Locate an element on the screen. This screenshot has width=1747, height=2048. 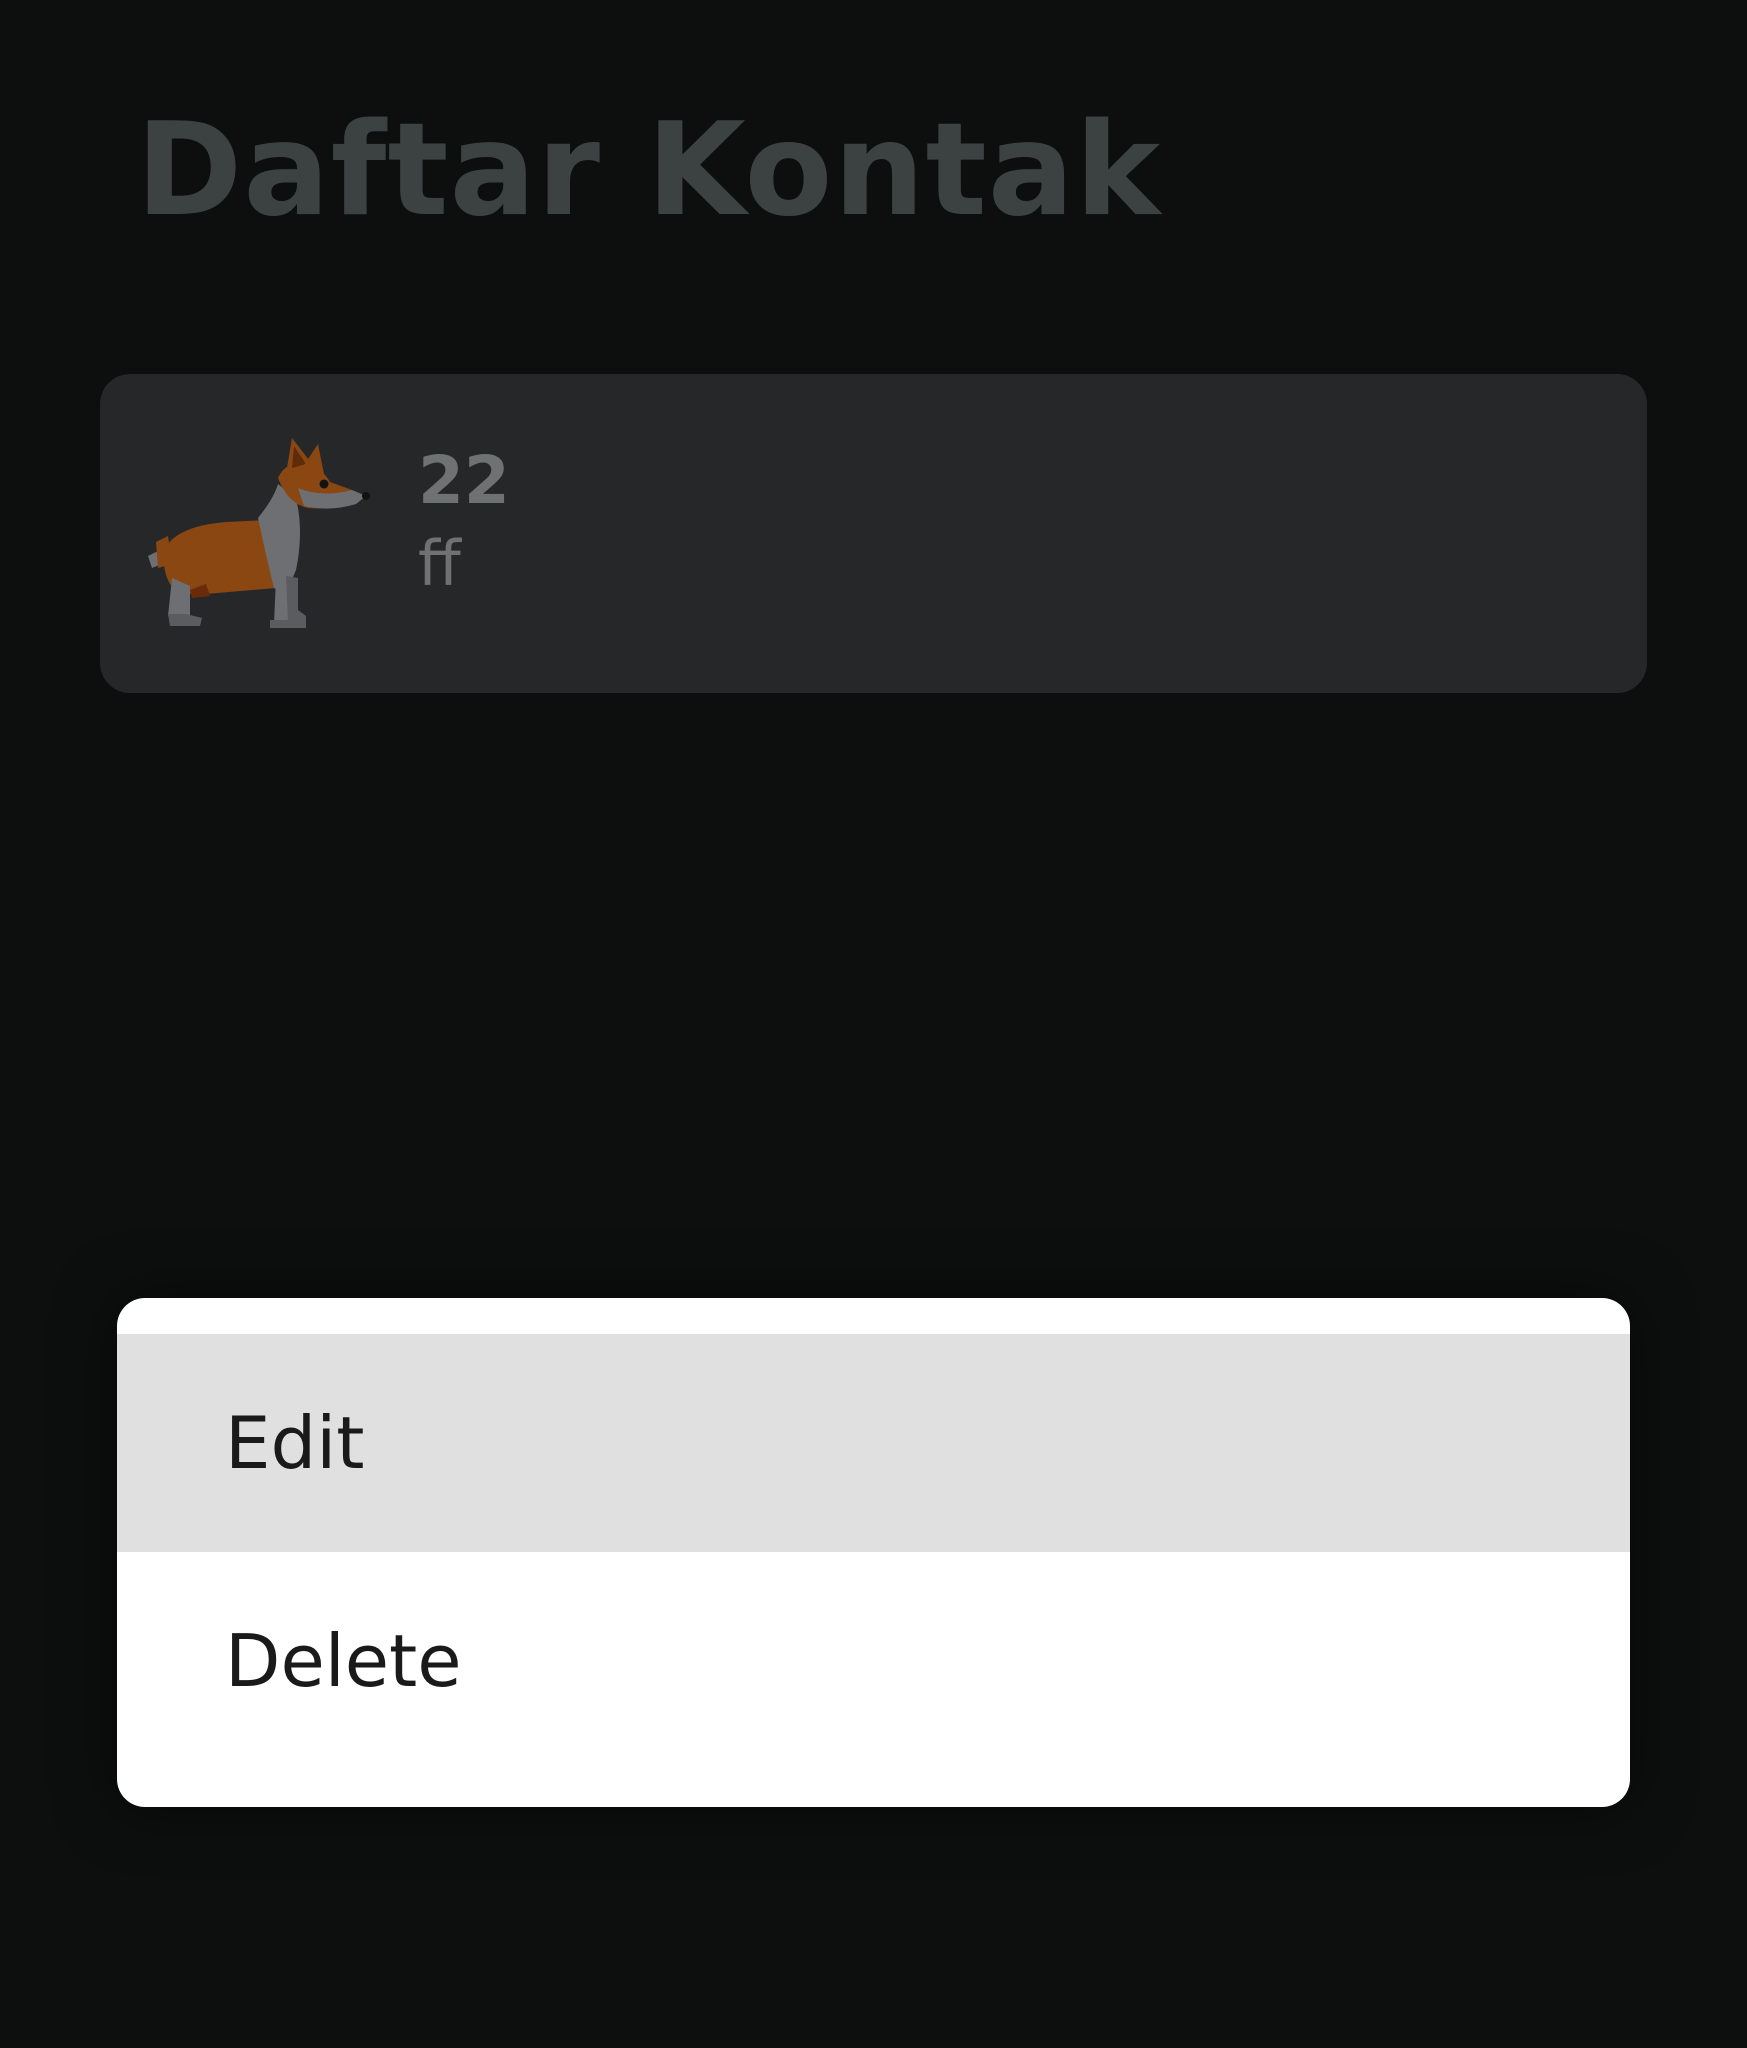
delete-menu-item: Delete is located at coordinates (873, 1661).